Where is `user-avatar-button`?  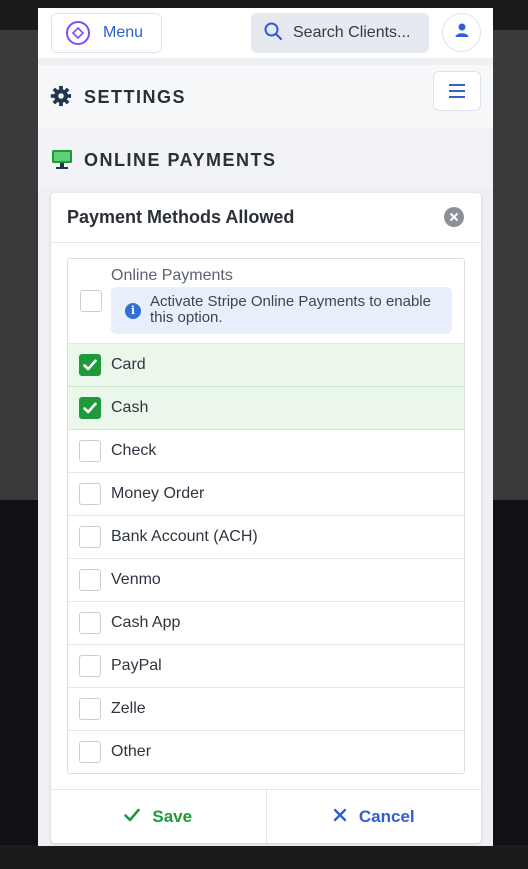 user-avatar-button is located at coordinates (461, 32).